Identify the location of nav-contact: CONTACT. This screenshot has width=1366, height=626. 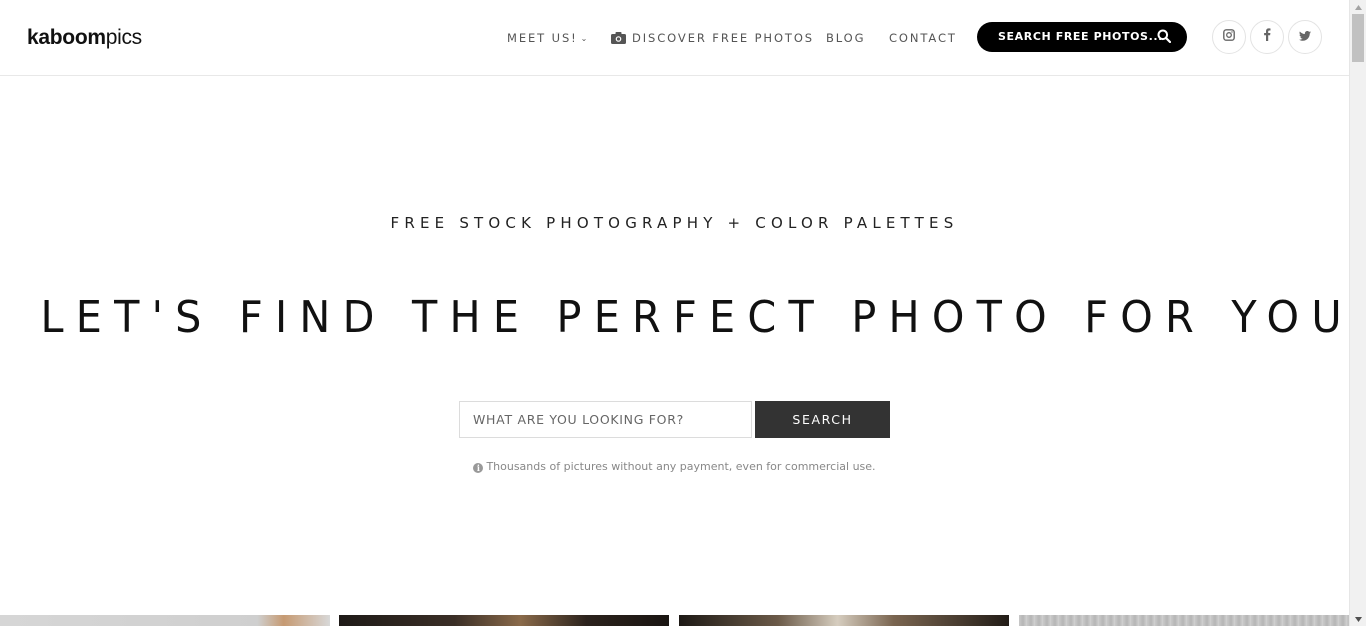
(923, 38).